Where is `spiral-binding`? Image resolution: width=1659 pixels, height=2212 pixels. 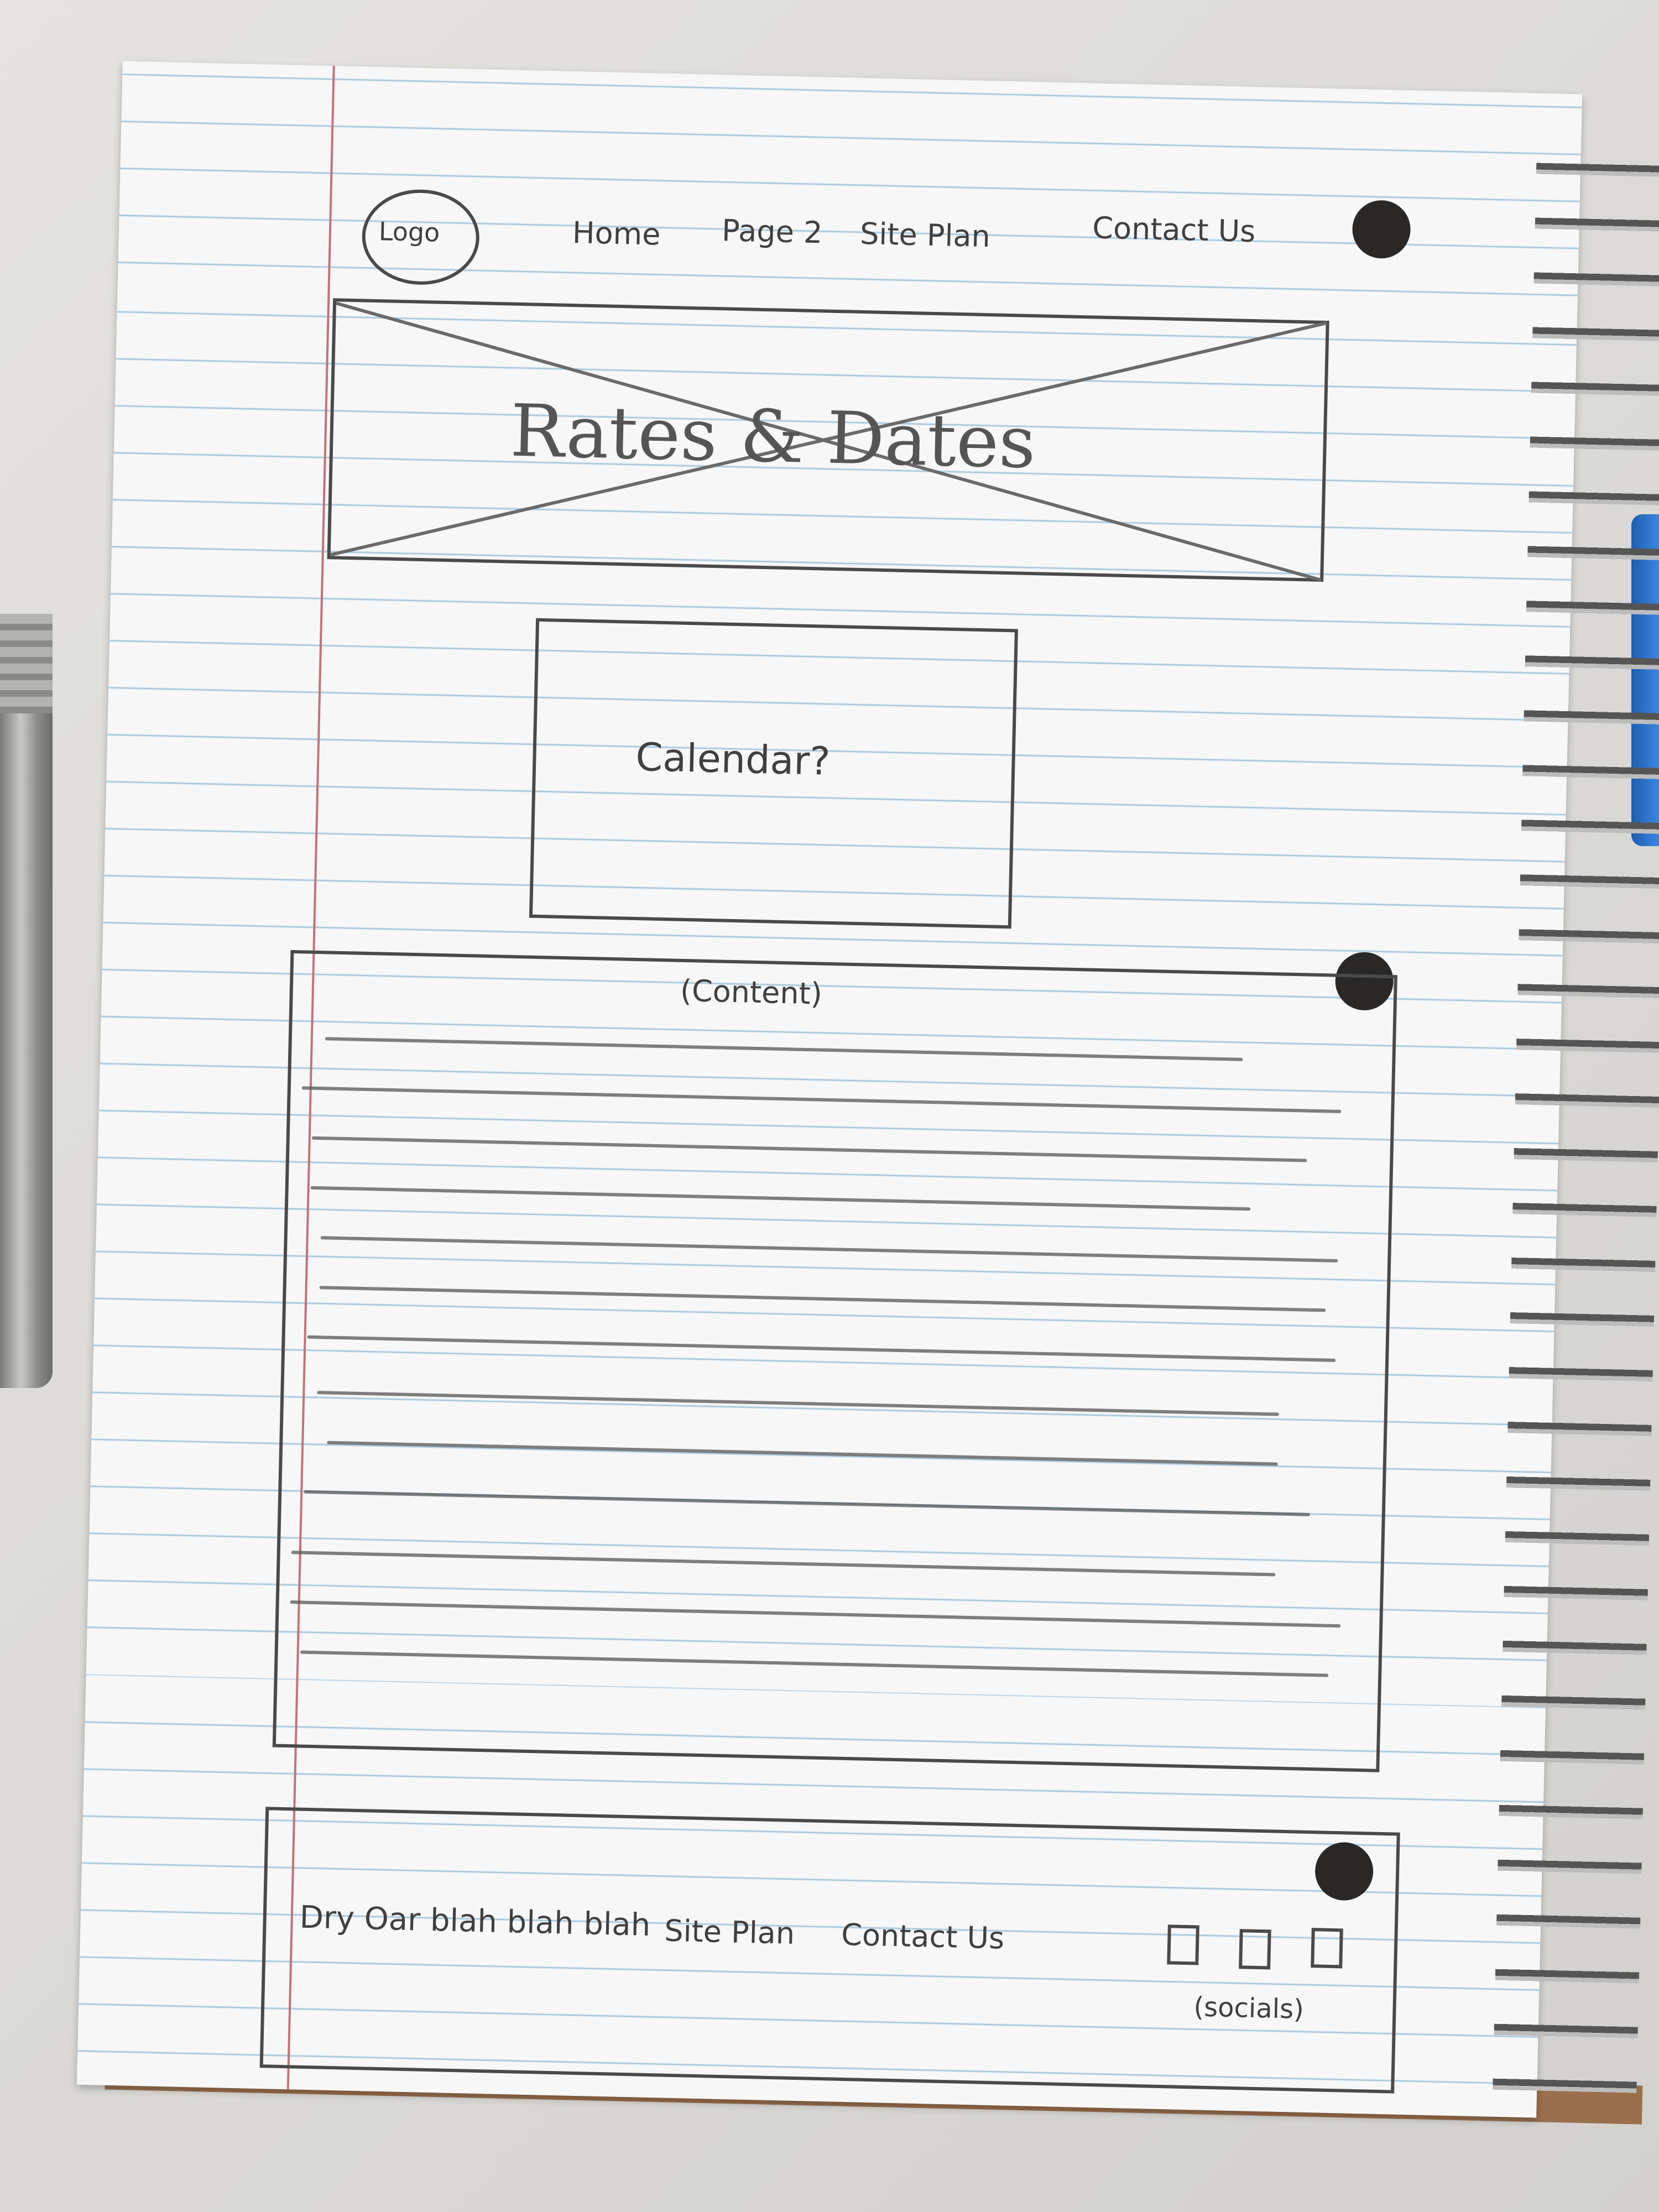 spiral-binding is located at coordinates (1576, 1123).